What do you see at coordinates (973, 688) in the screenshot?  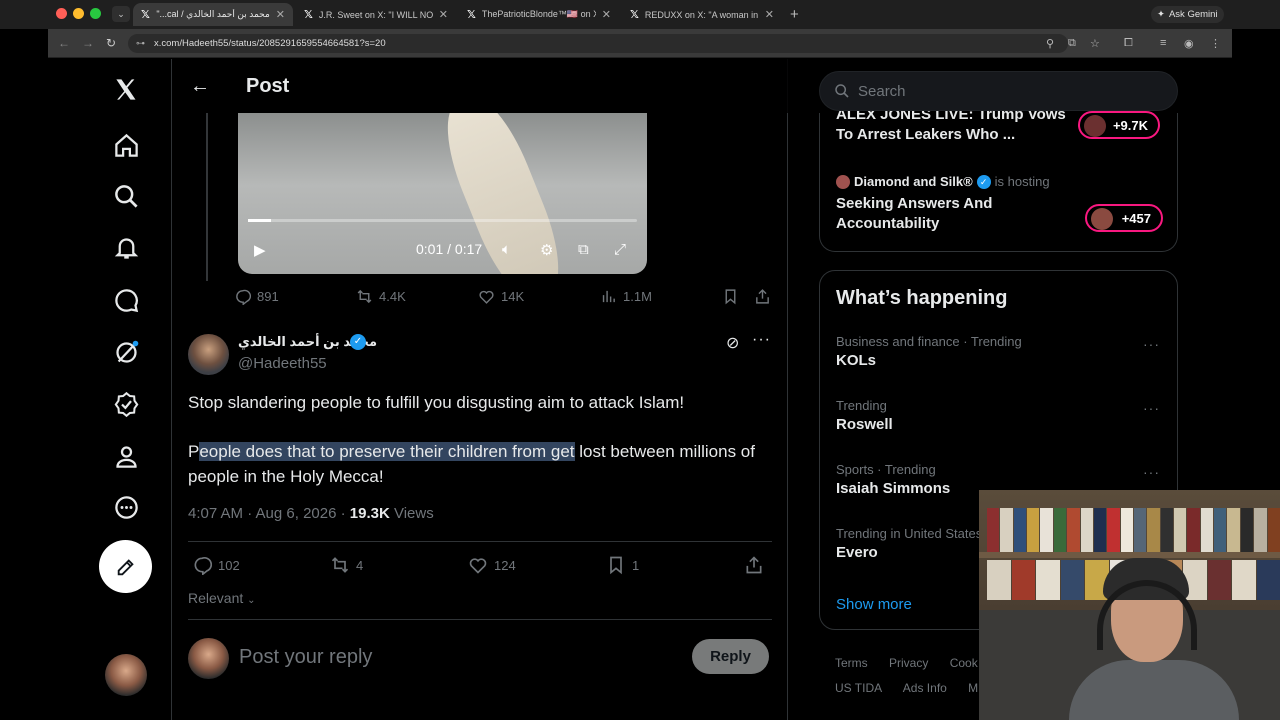 I see `footer-link: M` at bounding box center [973, 688].